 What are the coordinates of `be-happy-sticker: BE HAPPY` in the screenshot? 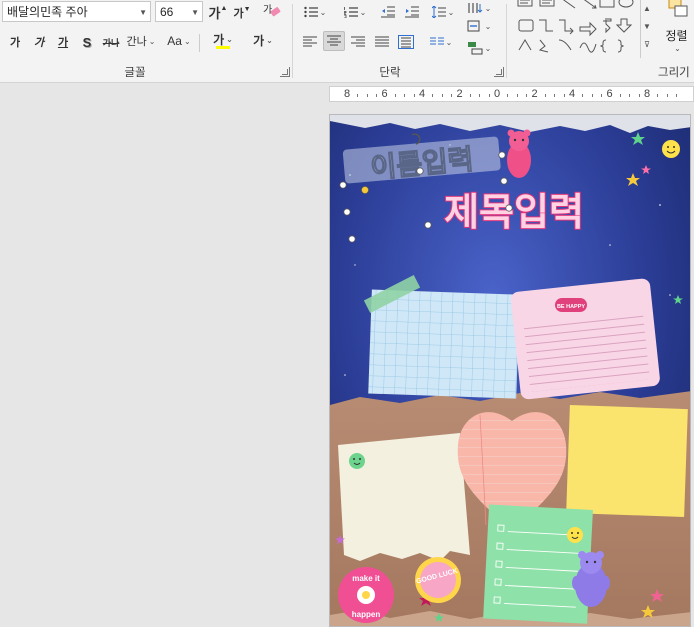 It's located at (571, 305).